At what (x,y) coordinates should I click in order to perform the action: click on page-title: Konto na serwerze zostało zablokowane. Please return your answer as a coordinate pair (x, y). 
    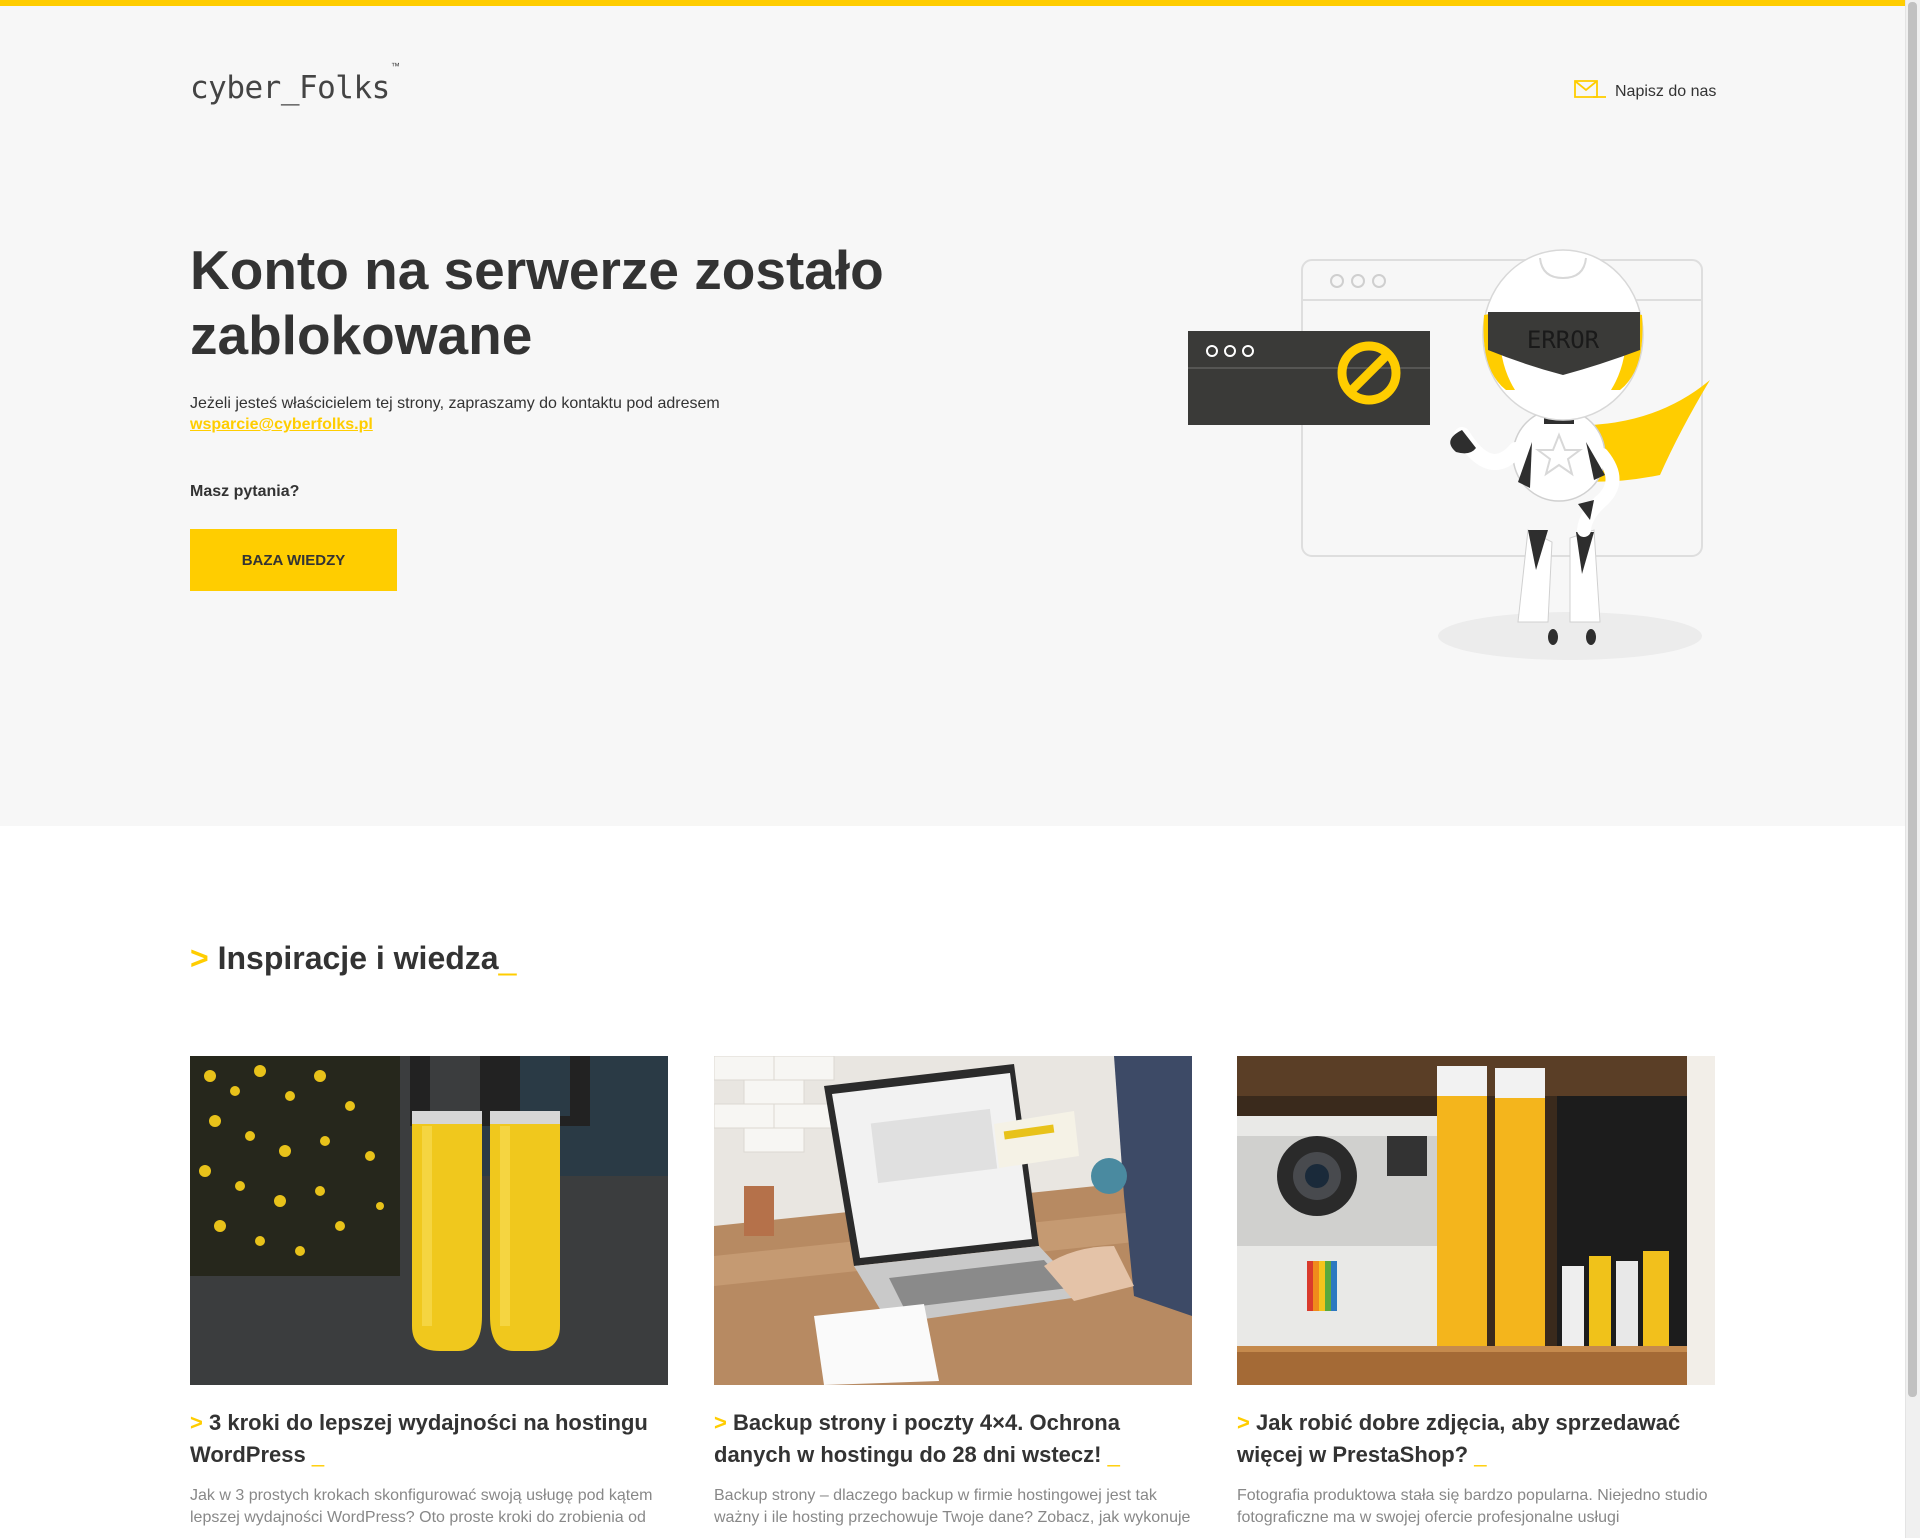
    Looking at the image, I should click on (537, 302).